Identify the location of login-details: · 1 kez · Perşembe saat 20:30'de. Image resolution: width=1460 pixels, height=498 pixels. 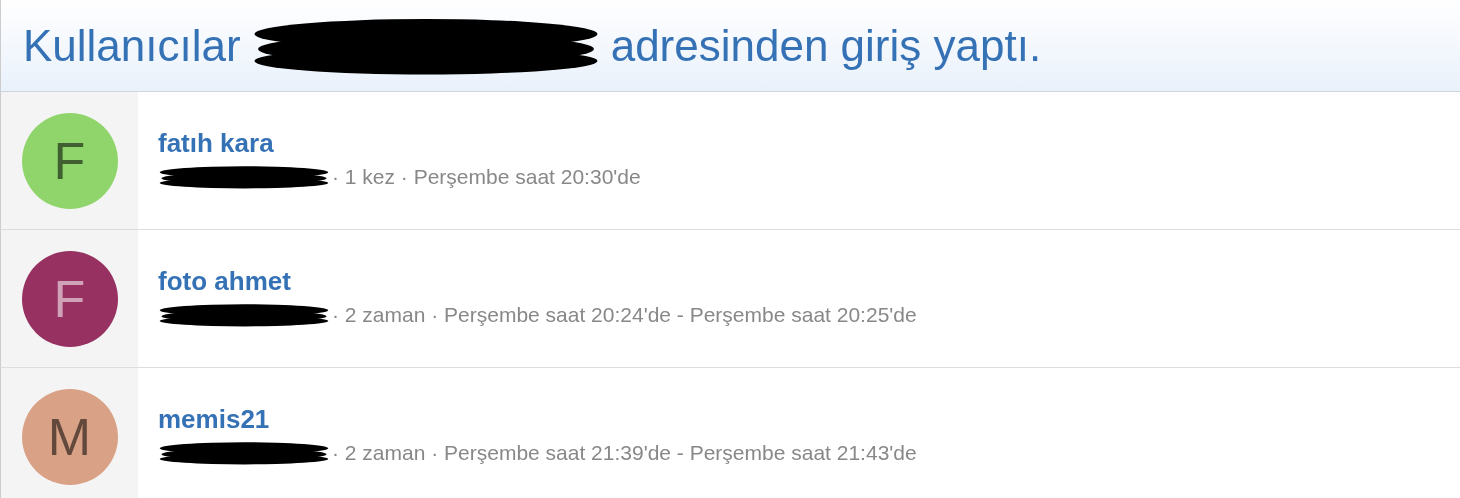
(486, 177).